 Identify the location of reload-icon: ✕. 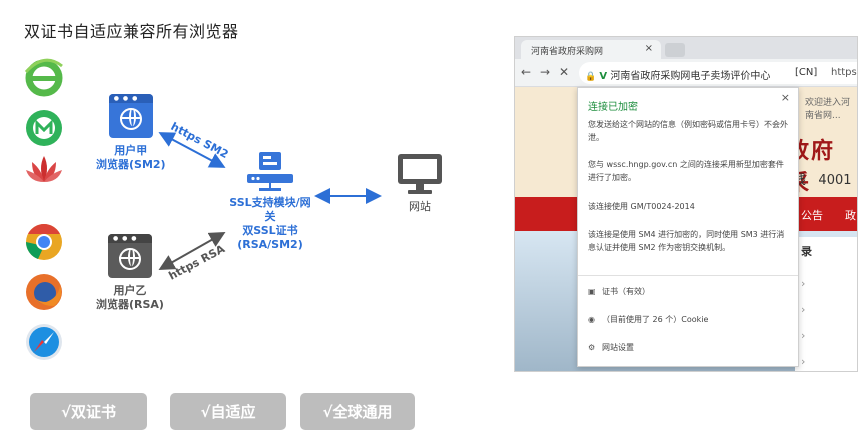
(564, 72).